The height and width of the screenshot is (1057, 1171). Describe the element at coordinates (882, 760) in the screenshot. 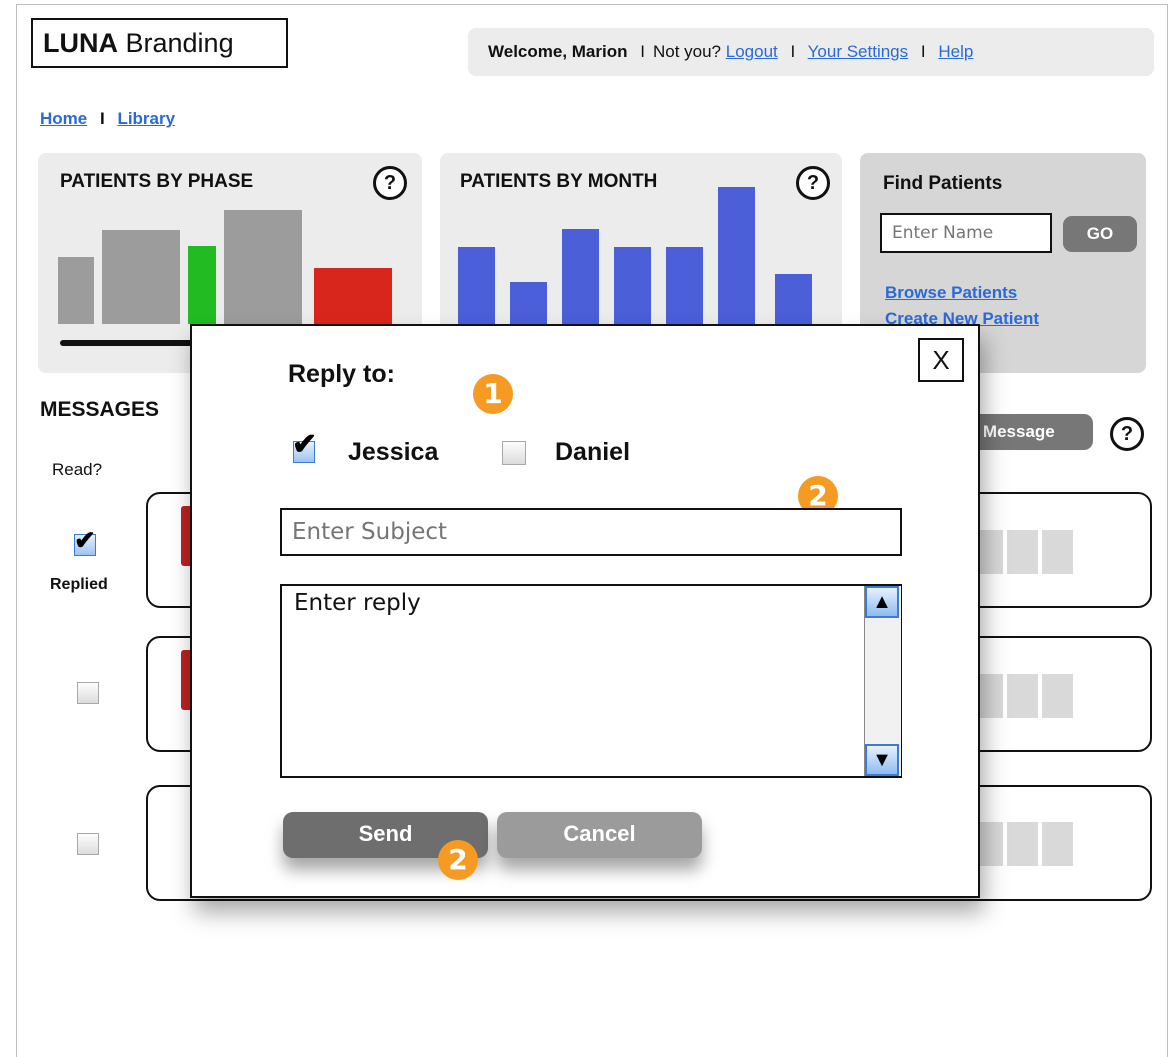

I see `scroll-down-icon: ▼` at that location.